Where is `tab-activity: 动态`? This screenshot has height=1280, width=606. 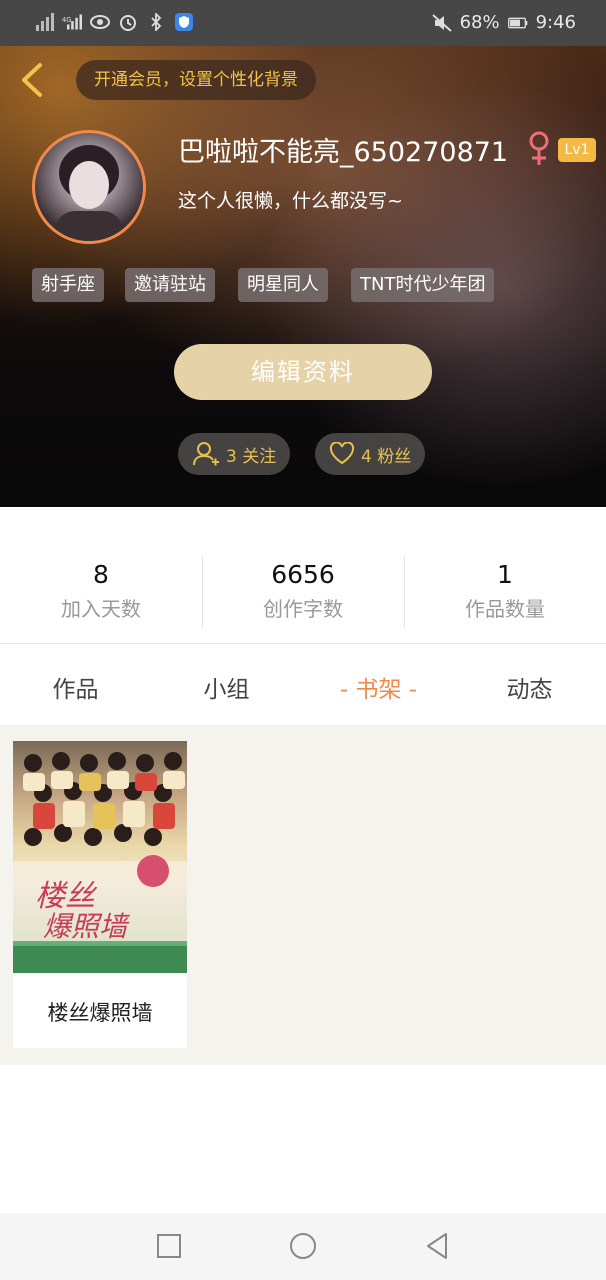
tab-activity: 动态 is located at coordinates (529, 687).